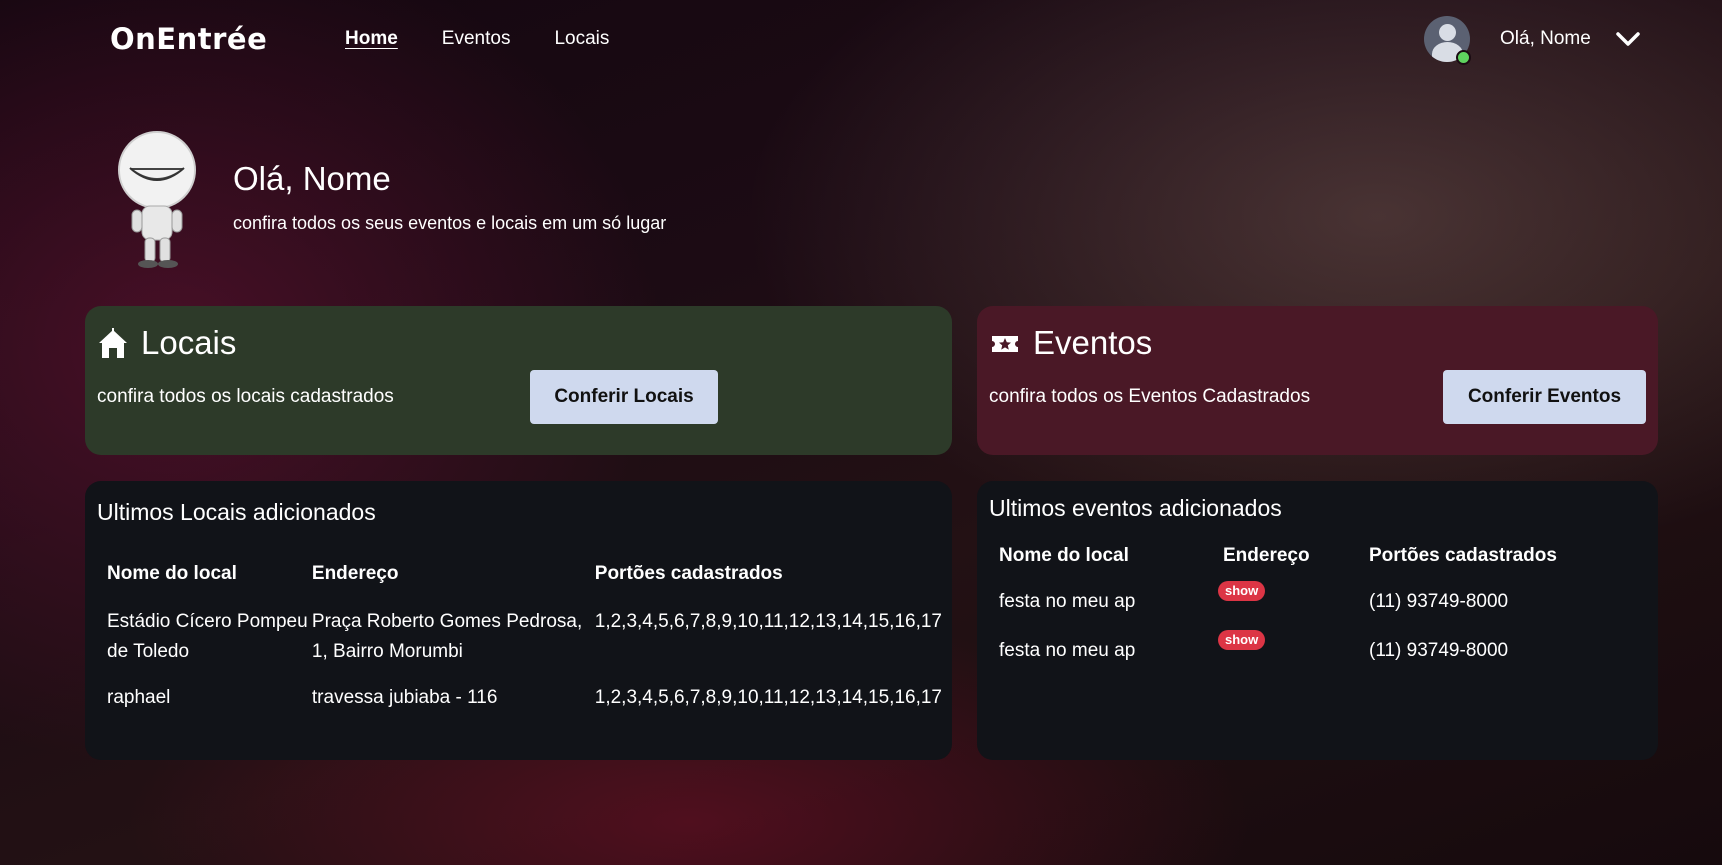  What do you see at coordinates (207, 636) in the screenshot?
I see `table-cell: Estádio Cícero Pompeu de Toledo` at bounding box center [207, 636].